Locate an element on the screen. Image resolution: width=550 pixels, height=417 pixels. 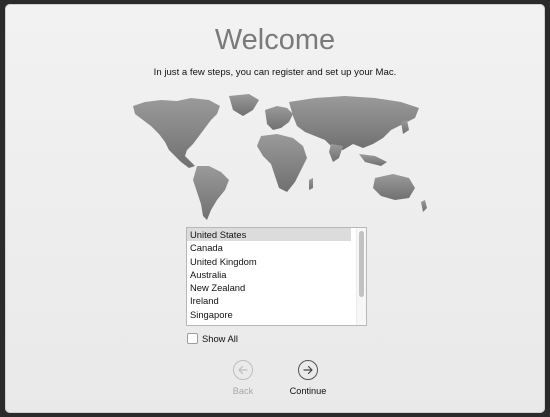
country-item-singapore: Singapore is located at coordinates (269, 314).